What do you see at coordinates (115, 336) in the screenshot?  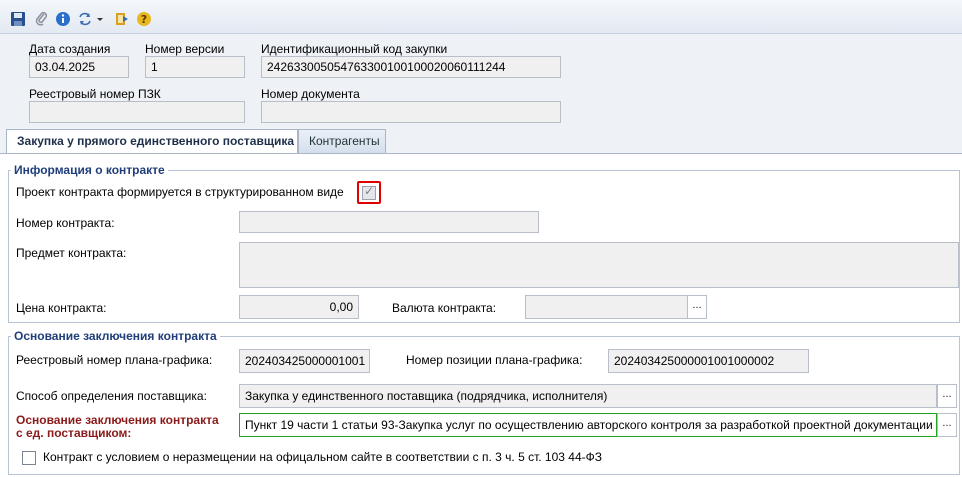 I see `basis-title: Основание заключения контракта` at bounding box center [115, 336].